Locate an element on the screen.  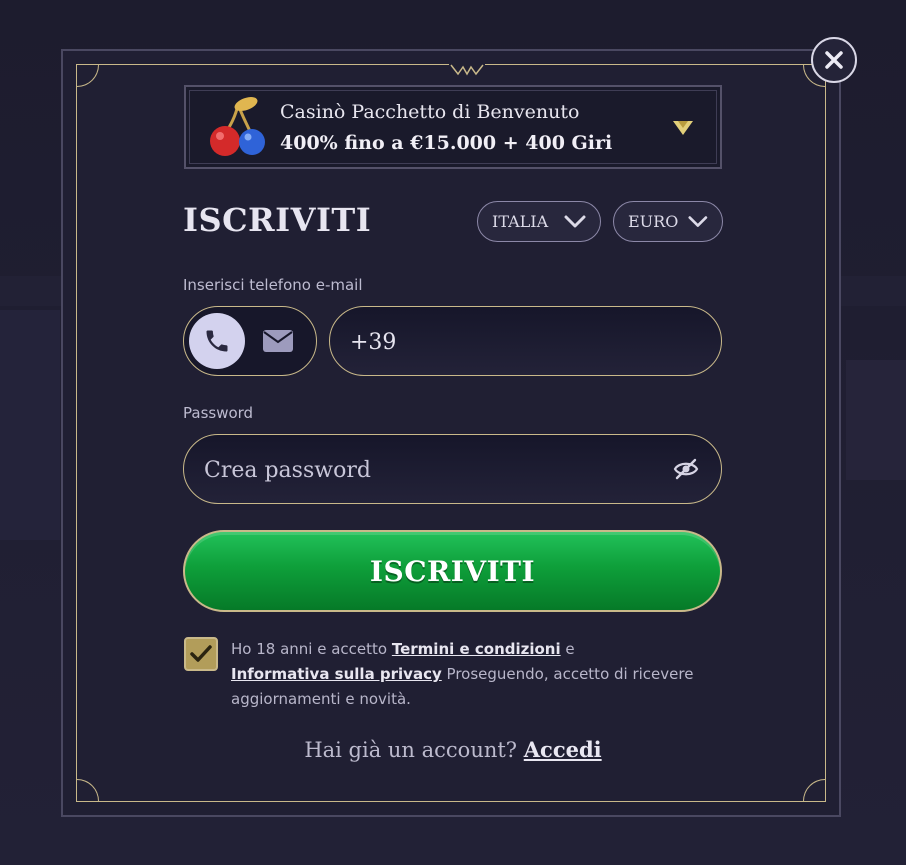
phone-toggle-button is located at coordinates (217, 341).